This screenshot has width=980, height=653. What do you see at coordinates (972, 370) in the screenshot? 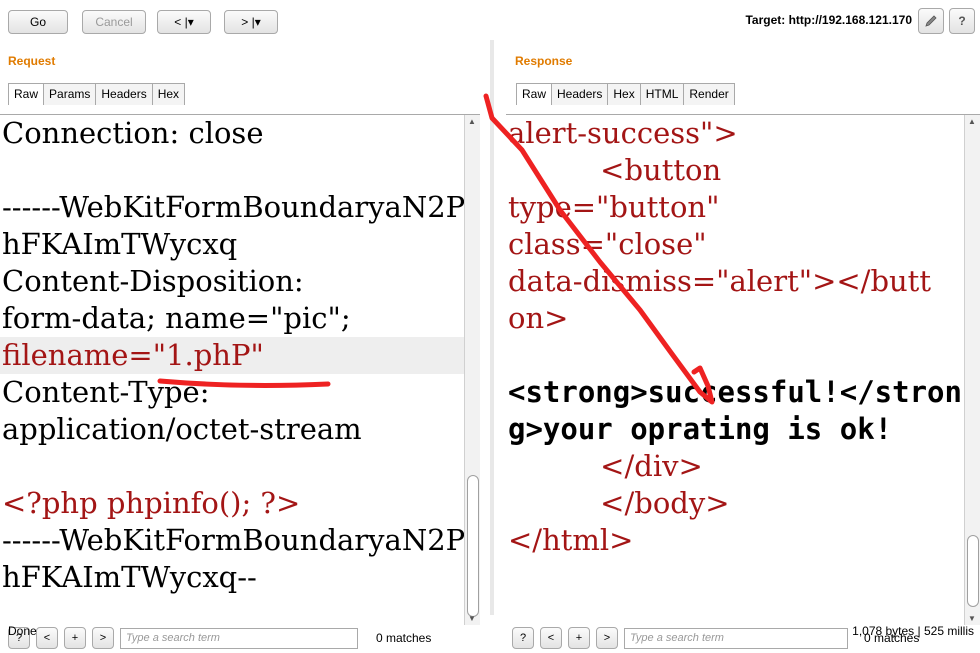
I see `response-scrollbar: ▲ ▼` at bounding box center [972, 370].